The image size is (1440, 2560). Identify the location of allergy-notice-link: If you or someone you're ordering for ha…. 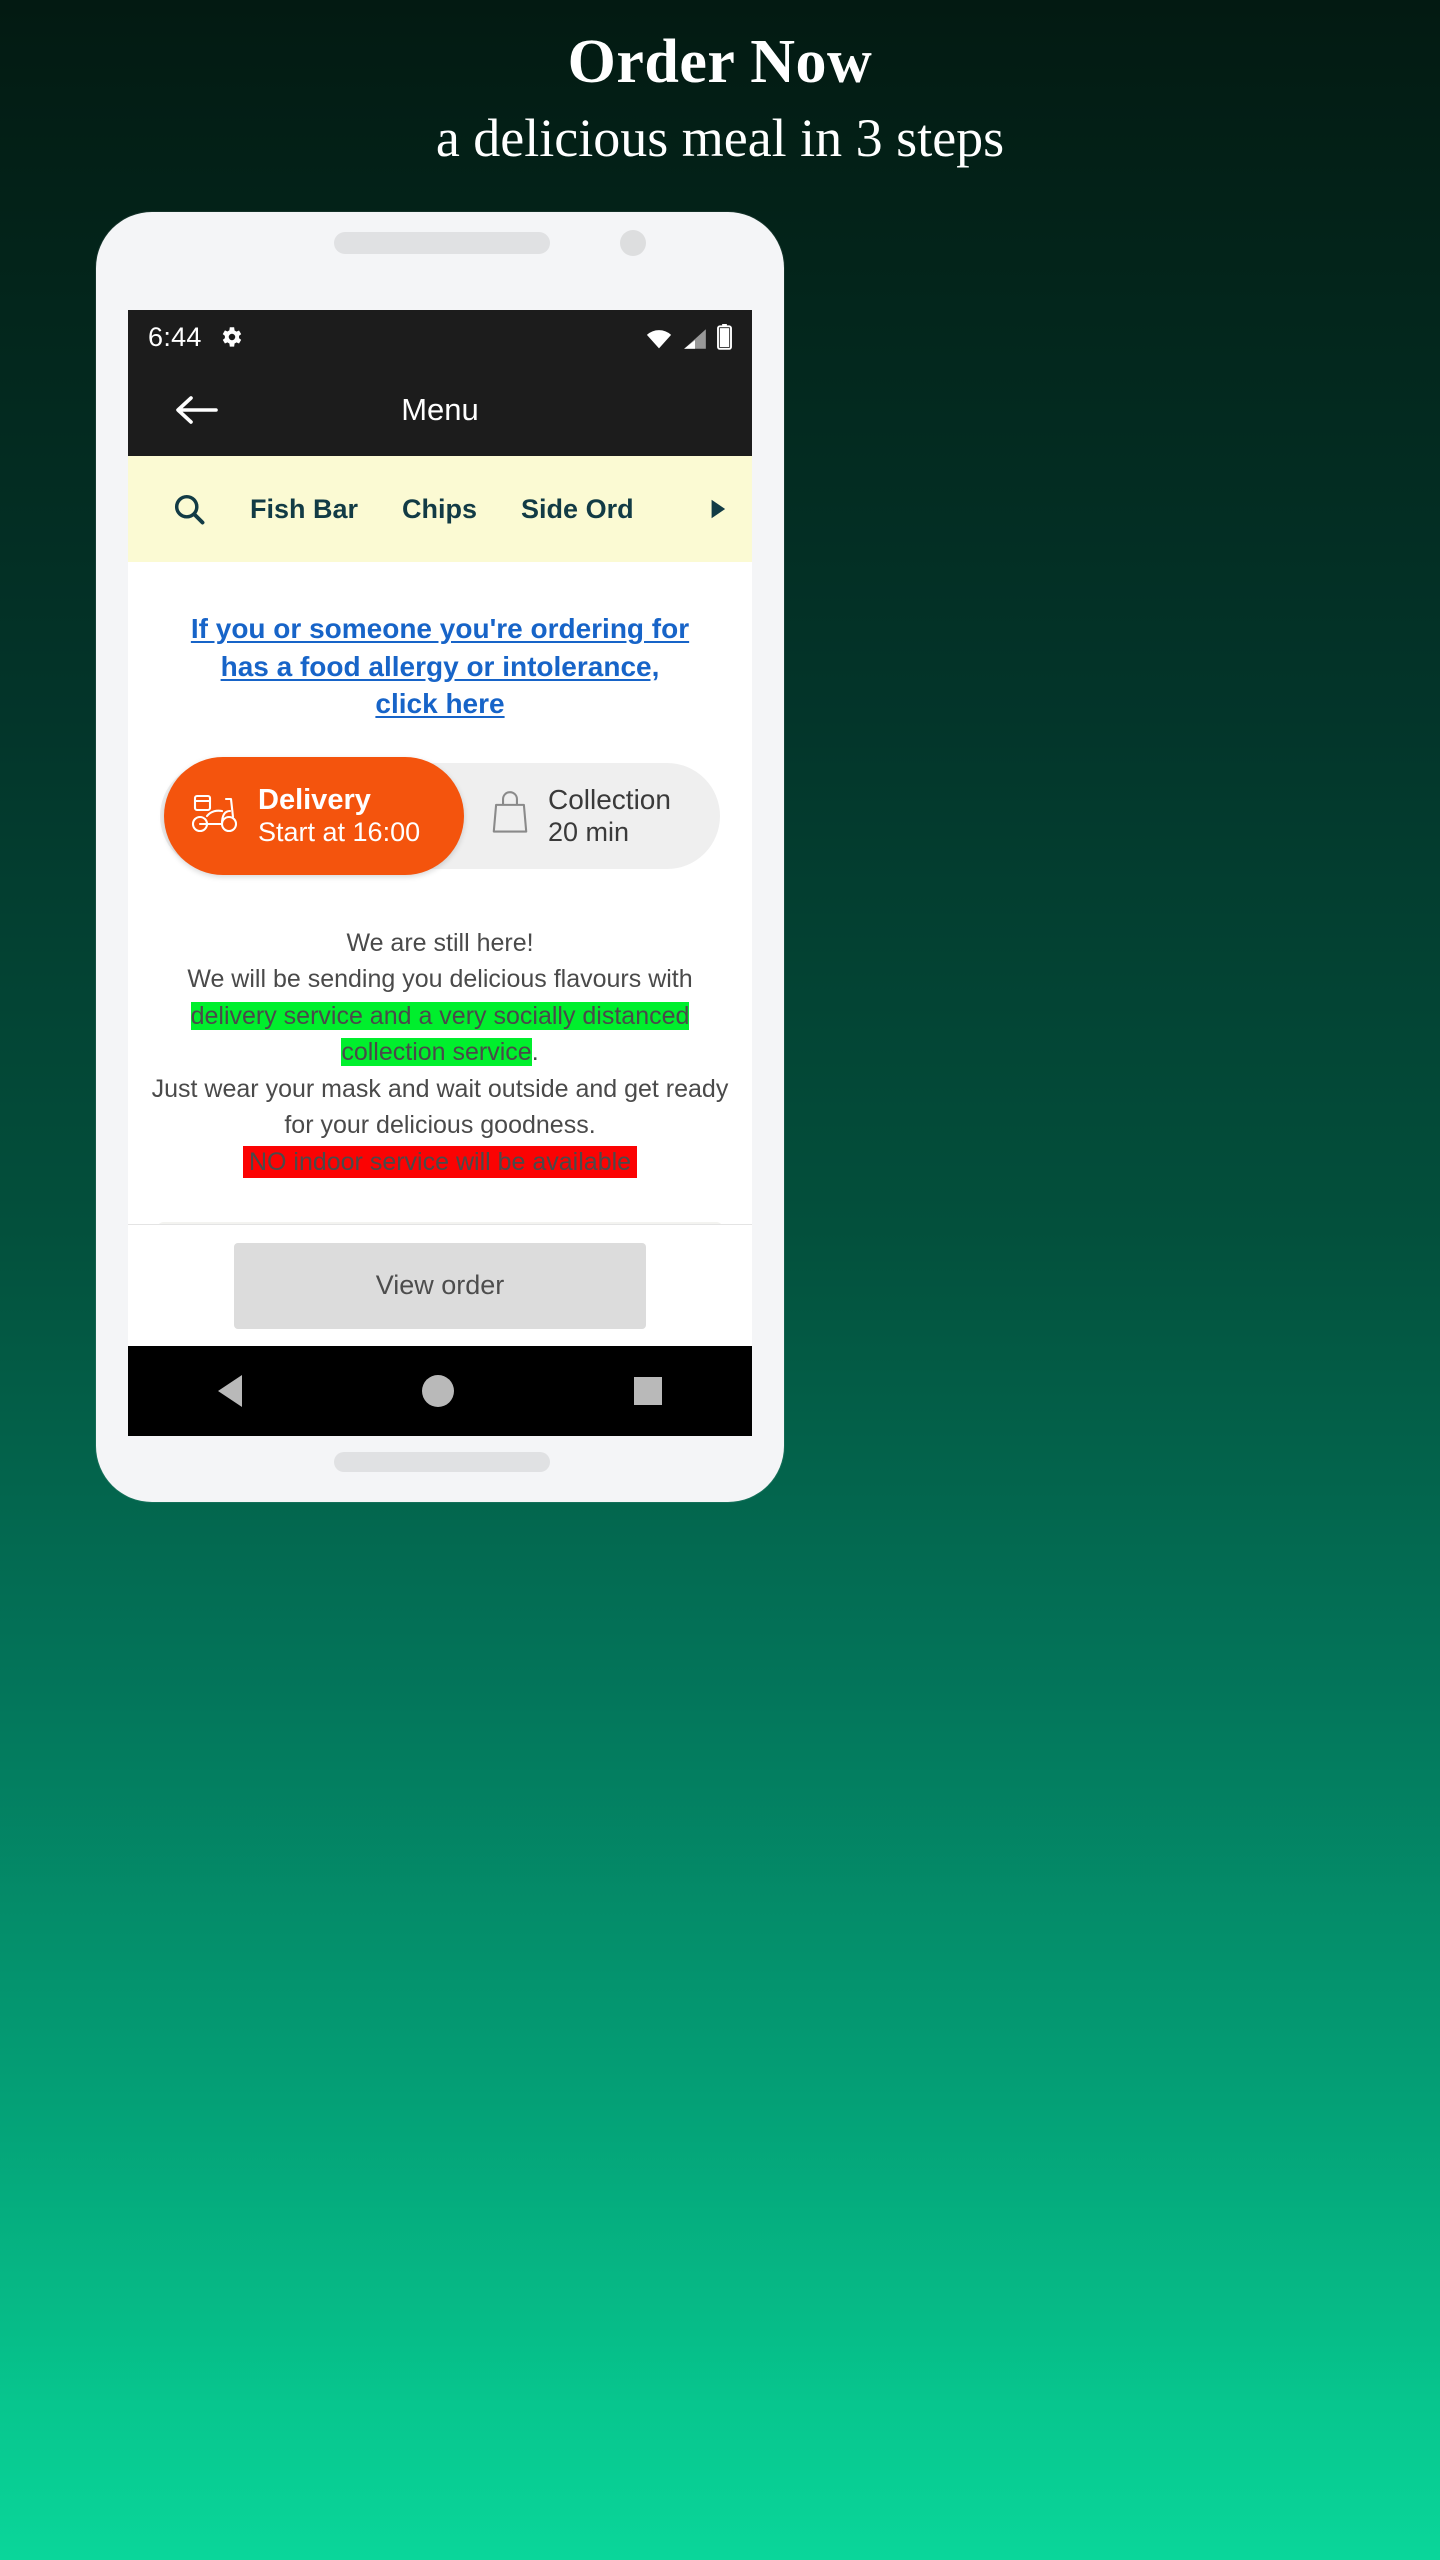
(440, 642).